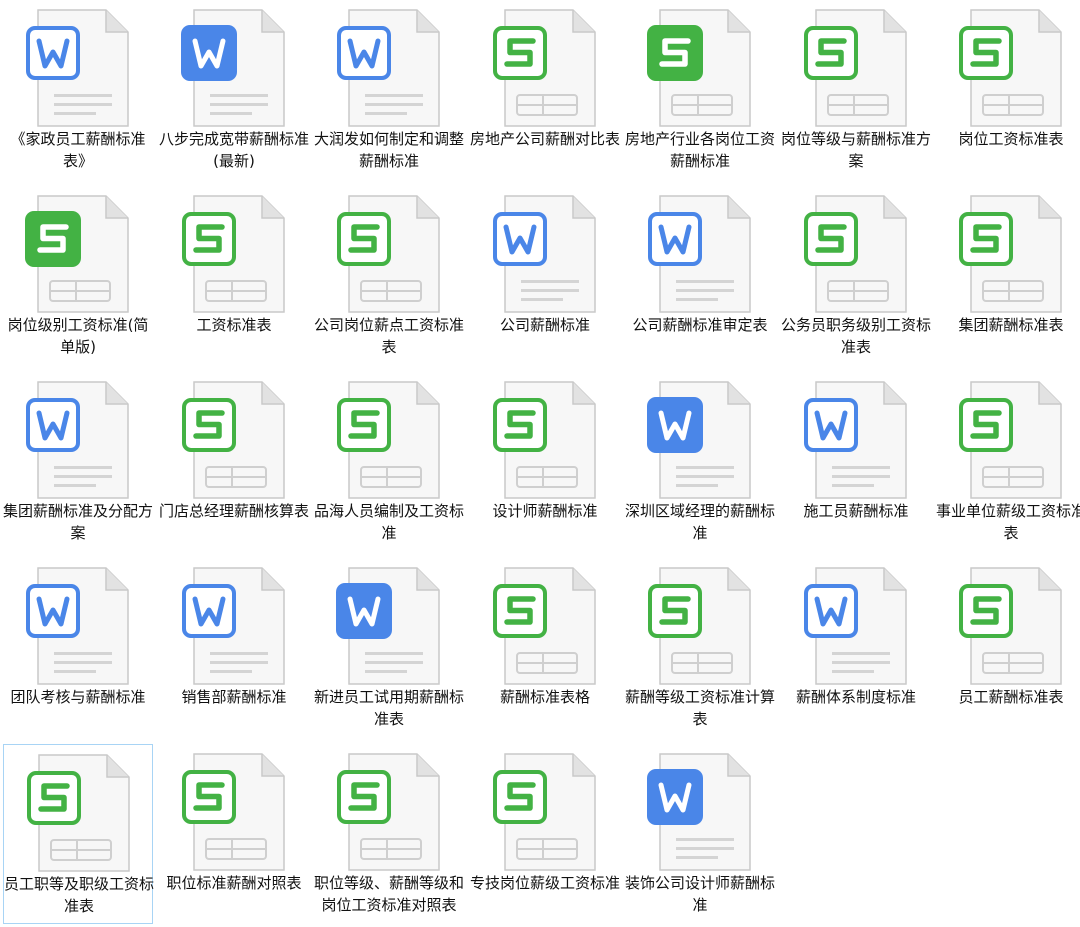  I want to click on file-name-label: 公司薪酬标准, so click(544, 325).